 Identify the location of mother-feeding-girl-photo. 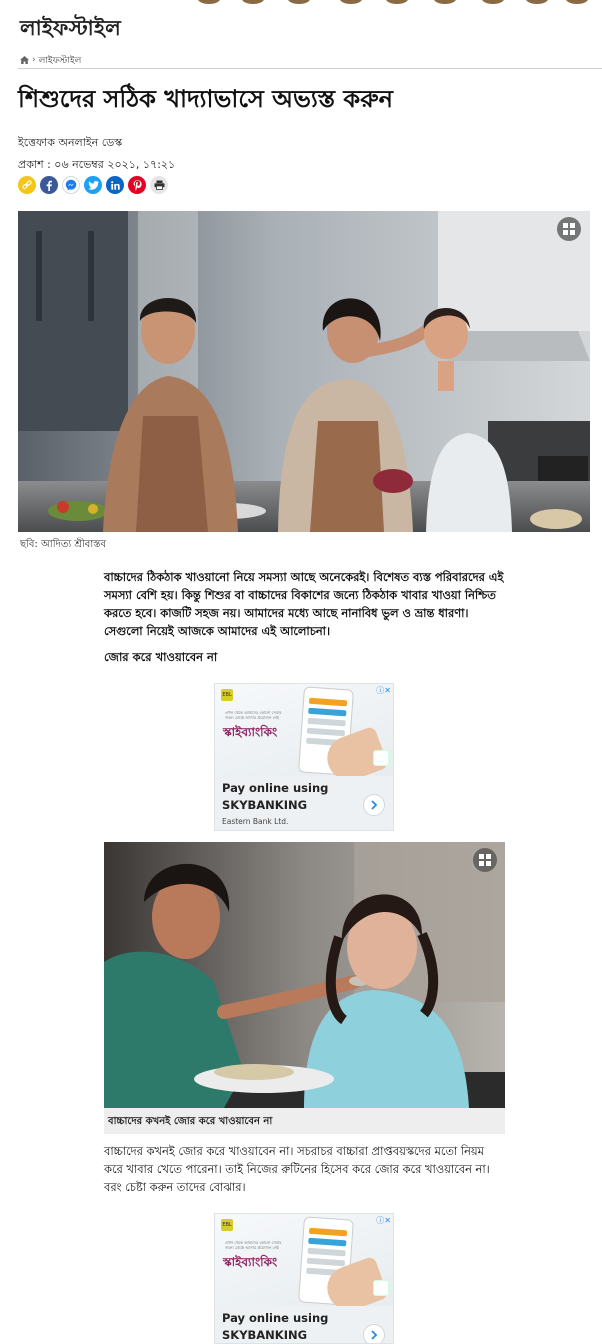
(304, 975).